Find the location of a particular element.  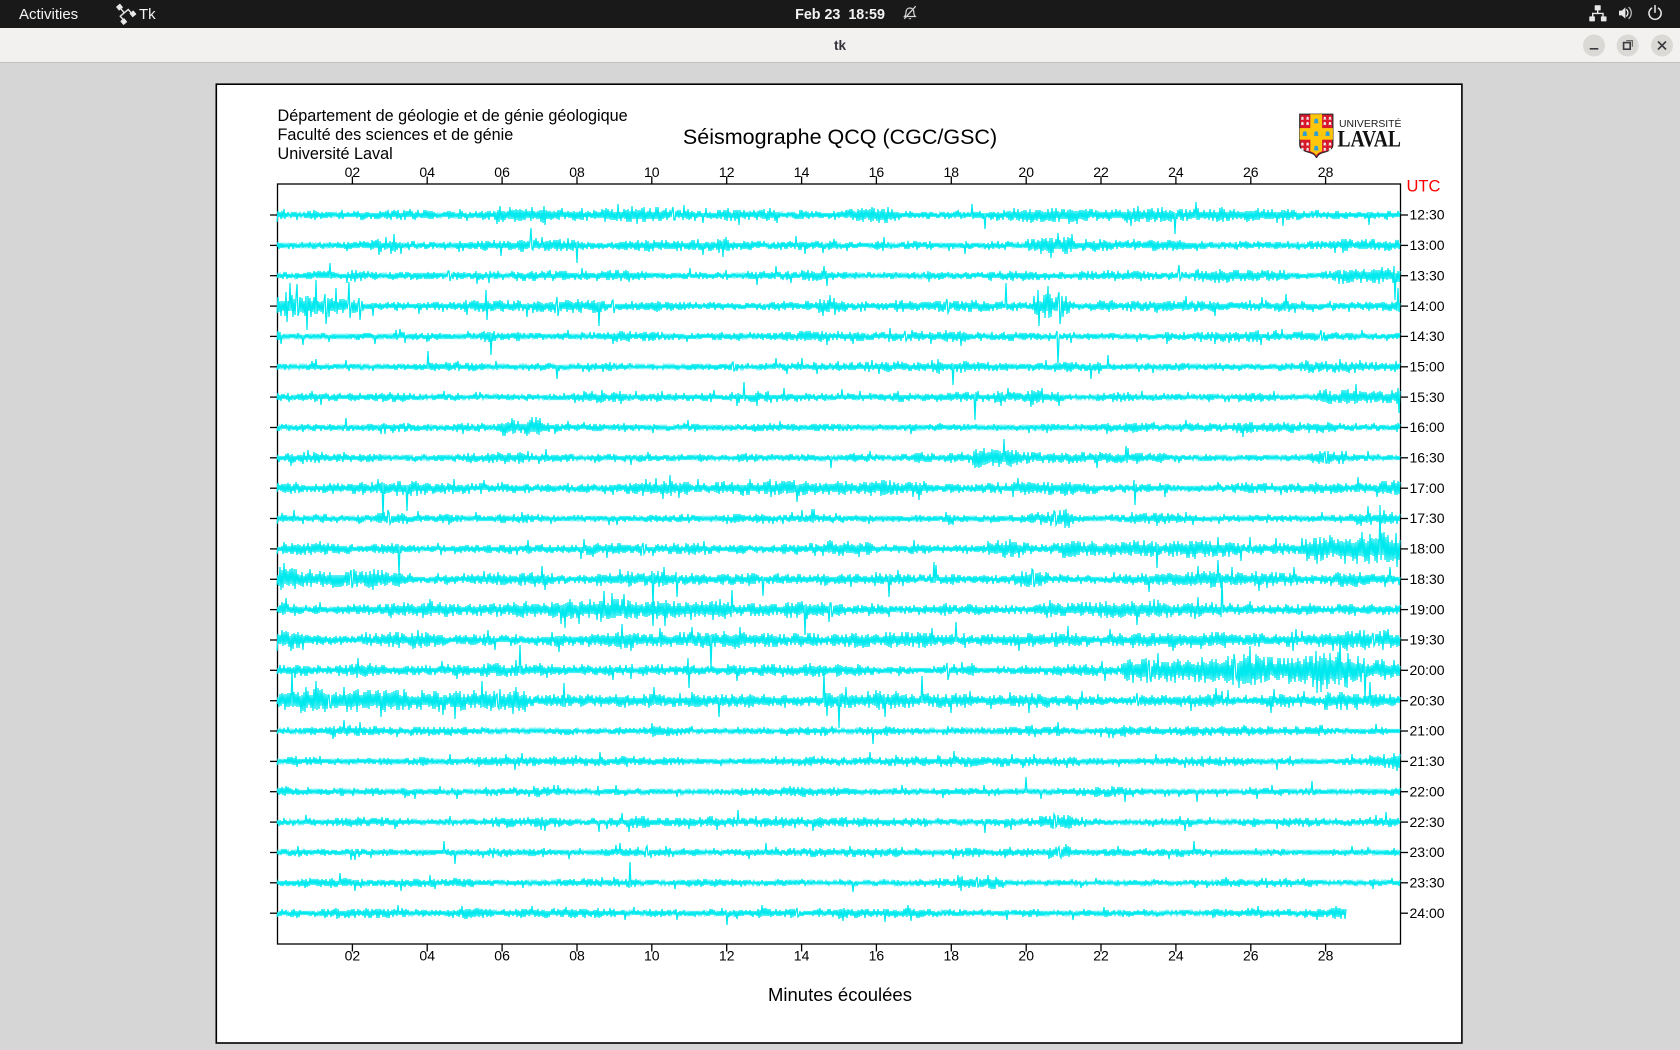

svg-text: Feb 23 18:59 is located at coordinates (840, 15).